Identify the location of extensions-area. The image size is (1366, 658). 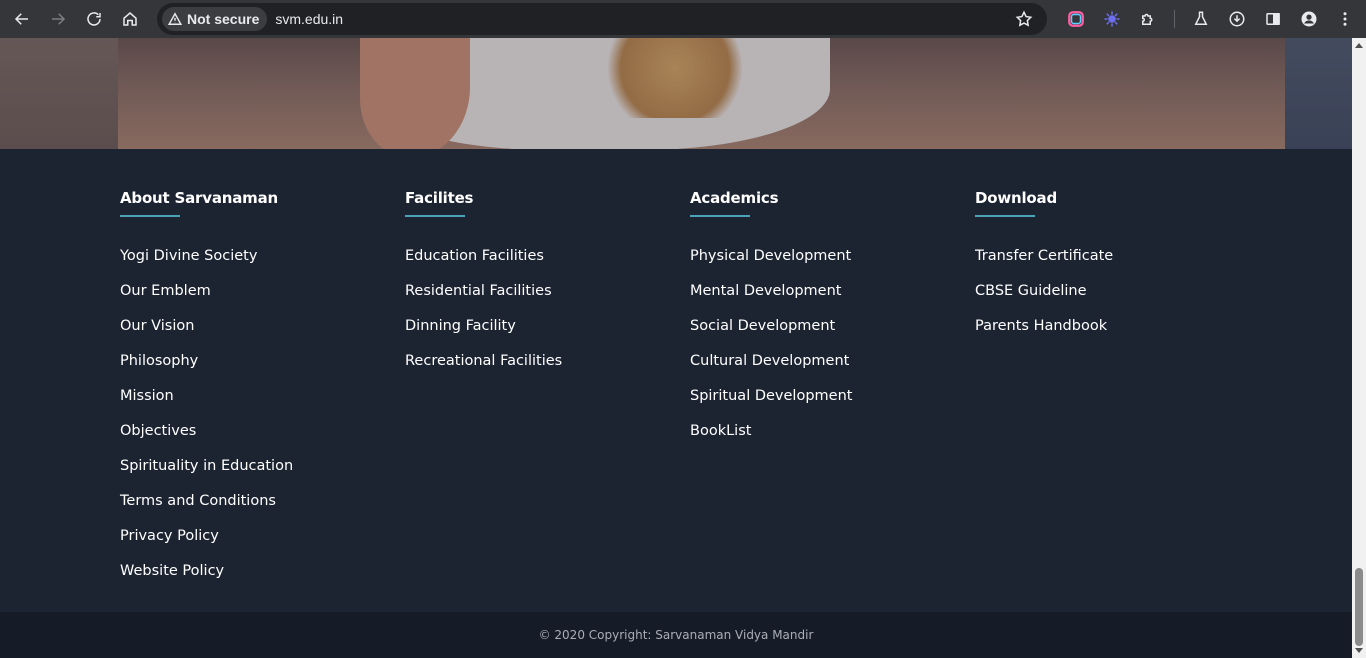
(1210, 19).